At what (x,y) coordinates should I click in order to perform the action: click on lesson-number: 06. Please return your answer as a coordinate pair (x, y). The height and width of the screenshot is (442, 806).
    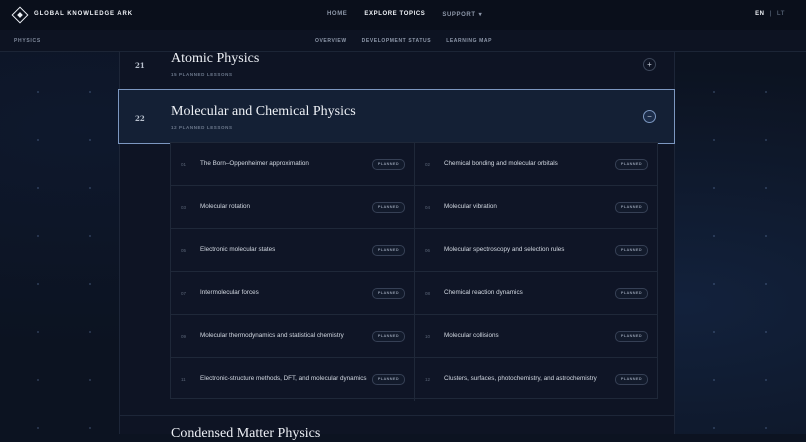
    Looking at the image, I should click on (428, 250).